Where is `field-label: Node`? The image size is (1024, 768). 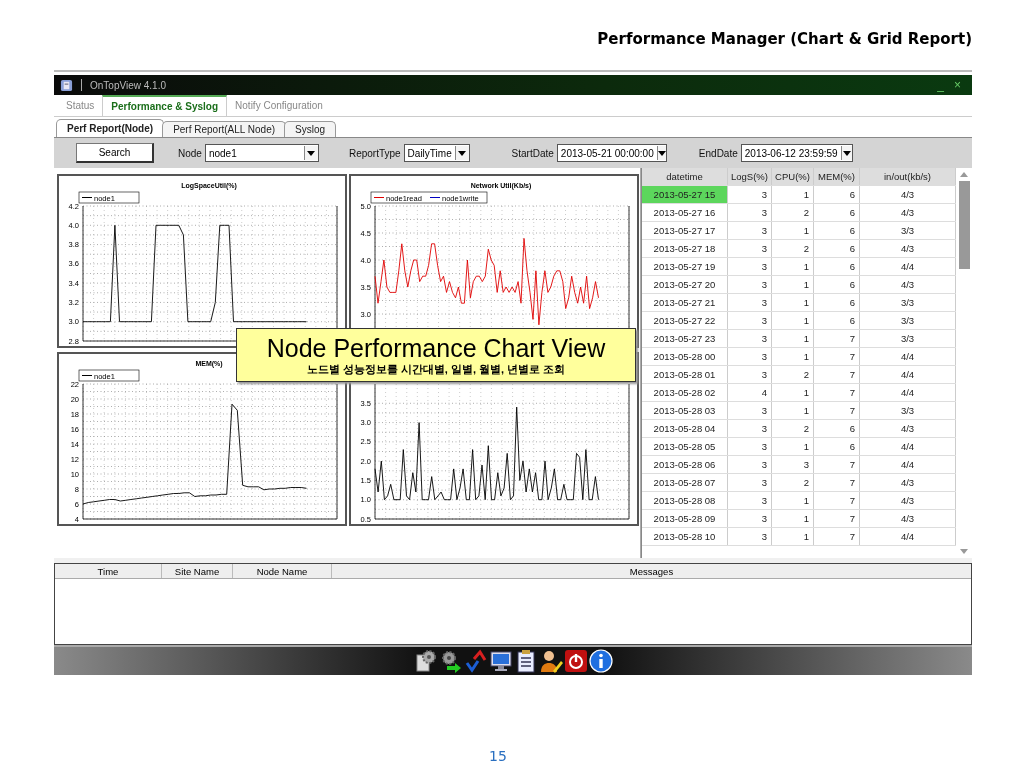 field-label: Node is located at coordinates (190, 153).